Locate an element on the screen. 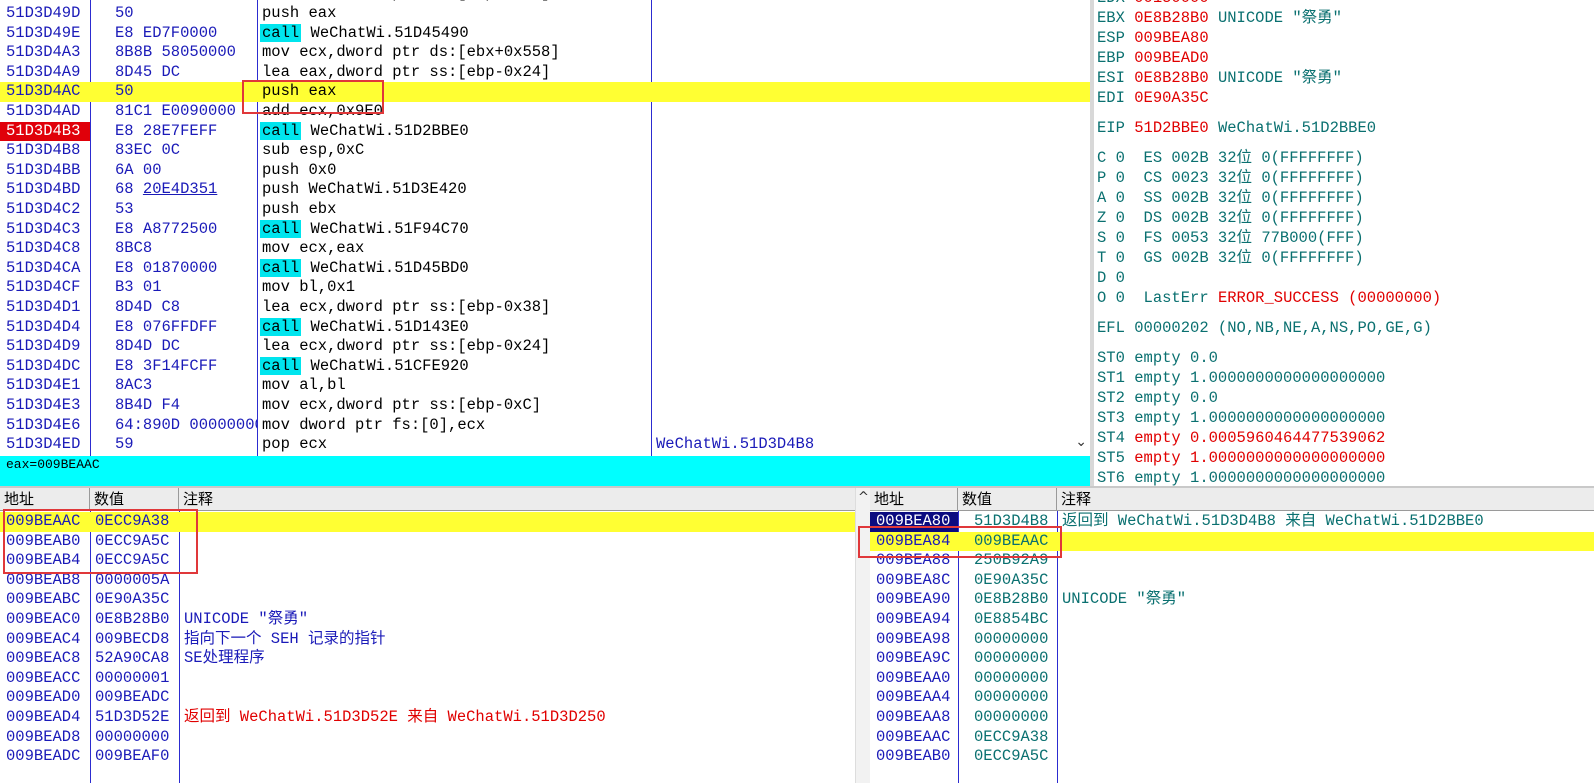 The height and width of the screenshot is (783, 1594). register-row: ESP 009BEA80 is located at coordinates (1157, 38).